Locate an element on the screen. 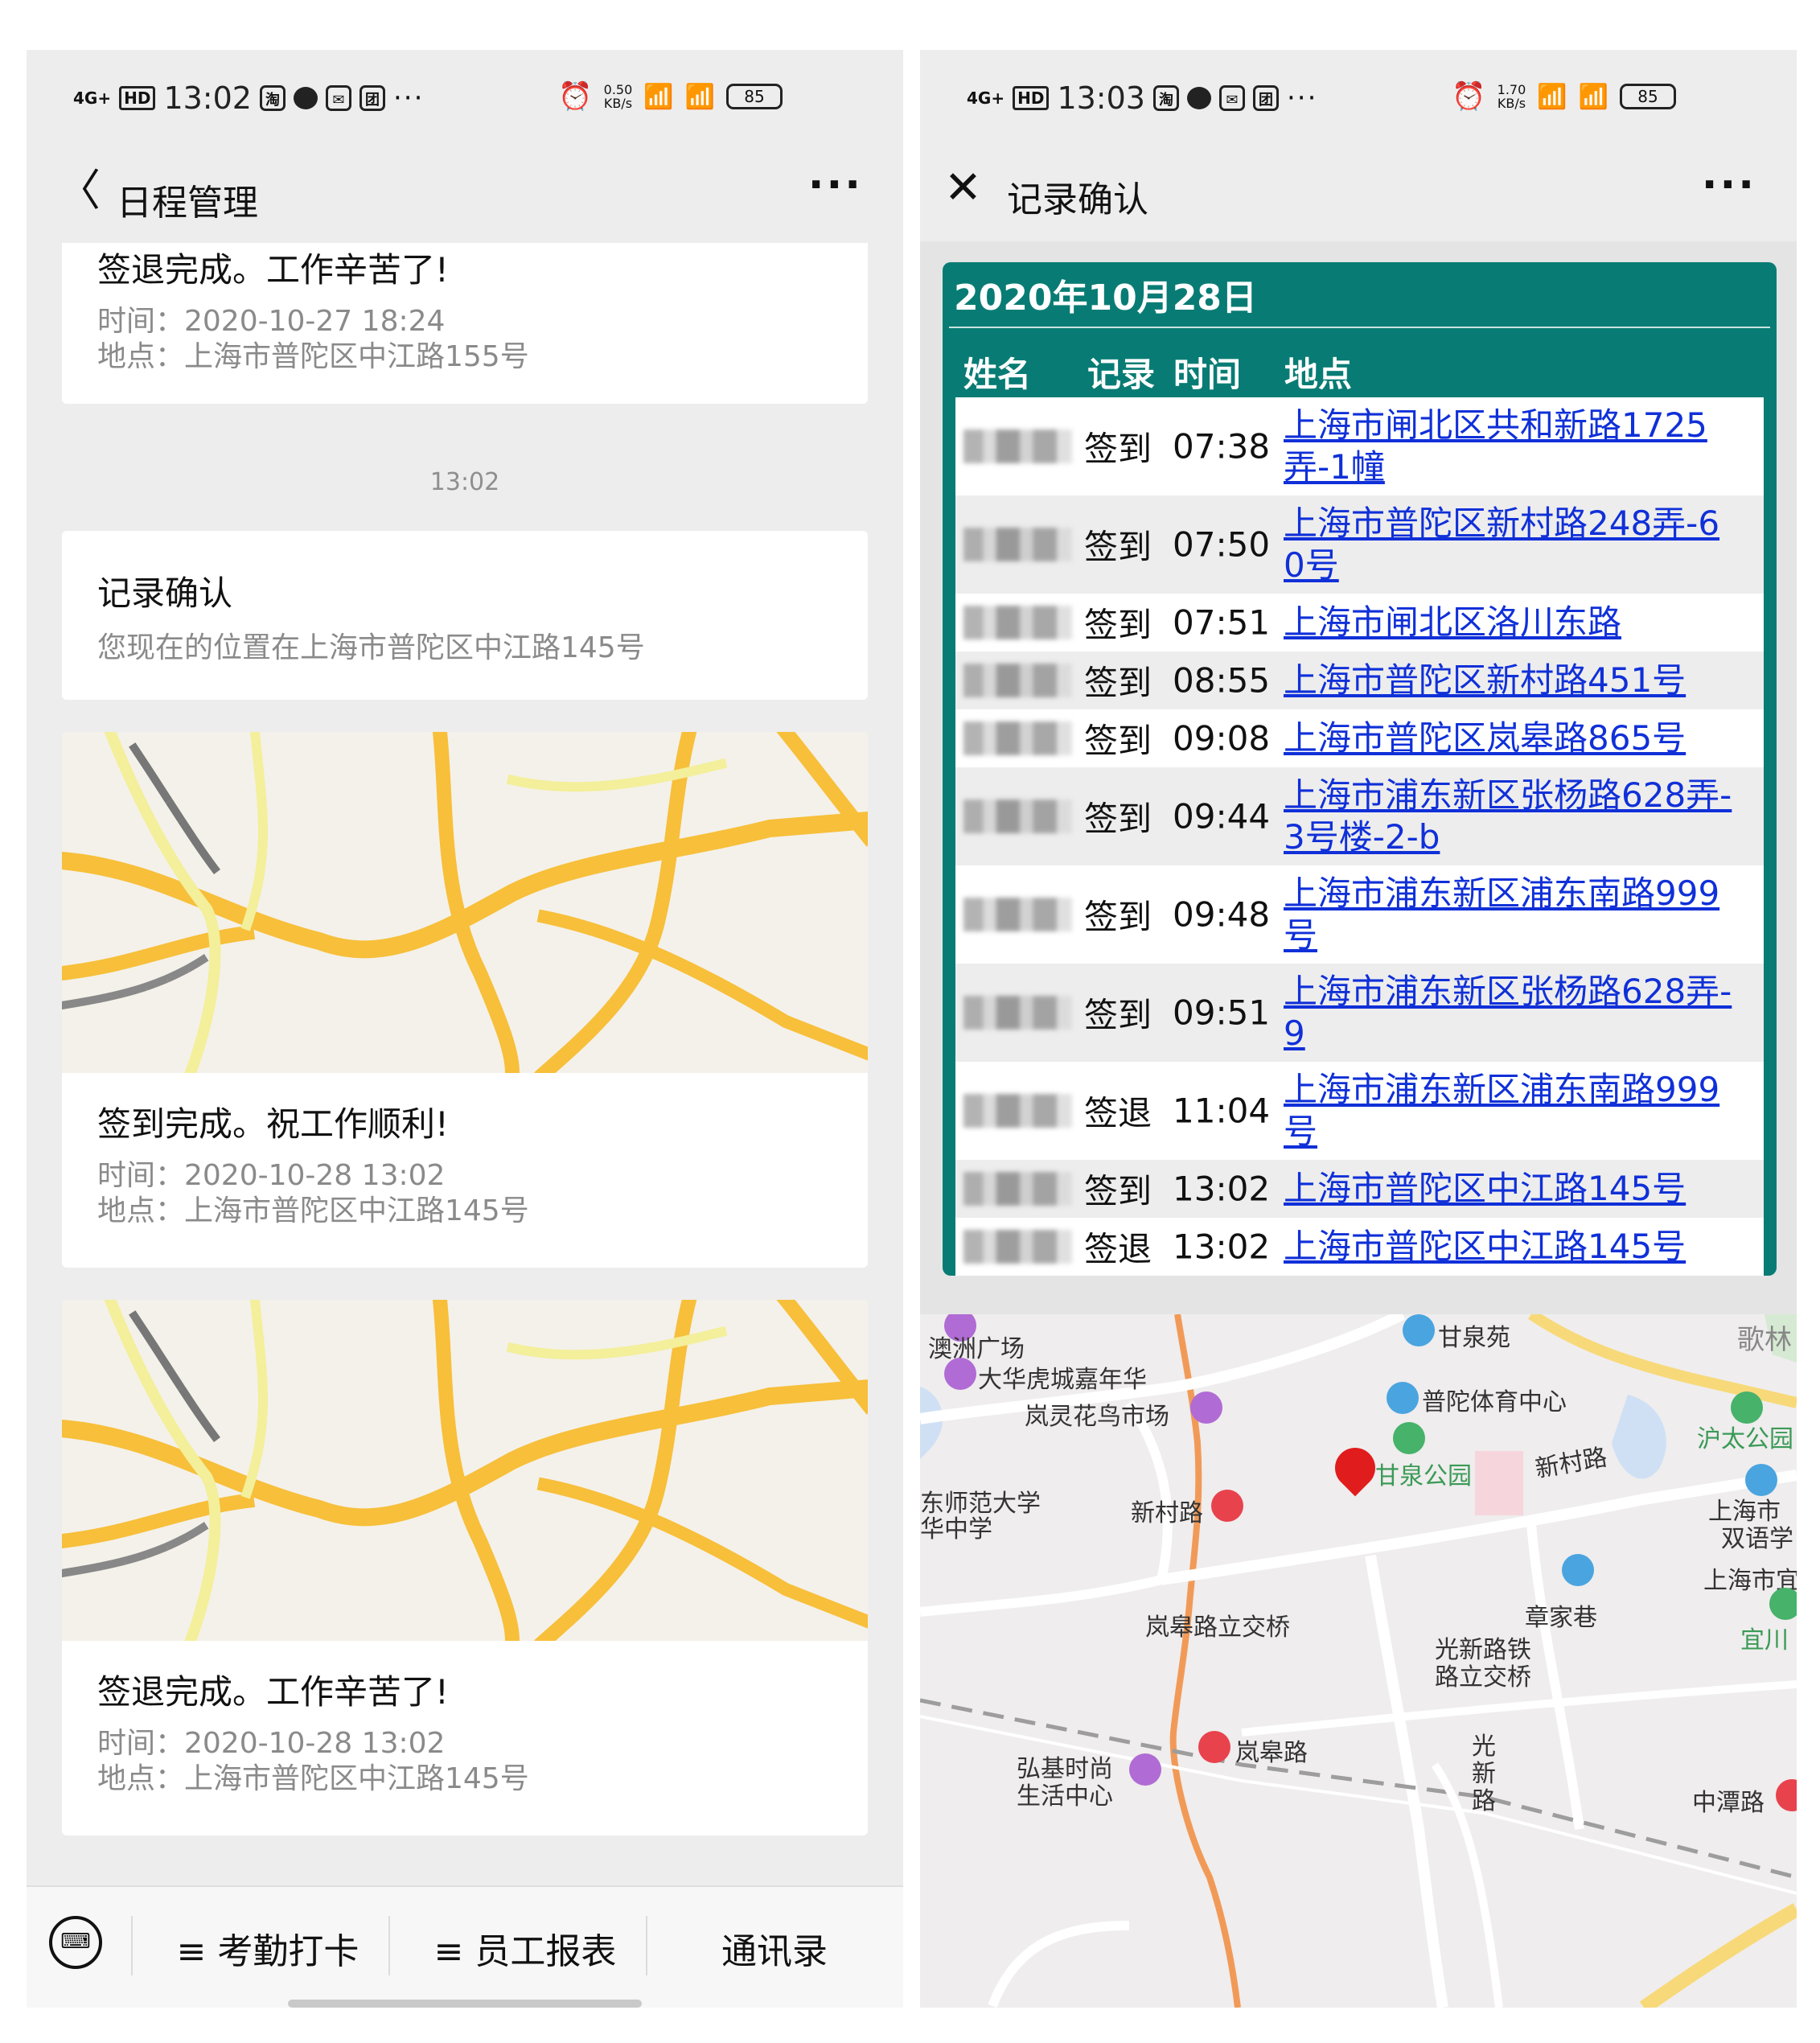 The width and height of the screenshot is (1820, 2043). status-time: 13:03 is located at coordinates (1101, 98).